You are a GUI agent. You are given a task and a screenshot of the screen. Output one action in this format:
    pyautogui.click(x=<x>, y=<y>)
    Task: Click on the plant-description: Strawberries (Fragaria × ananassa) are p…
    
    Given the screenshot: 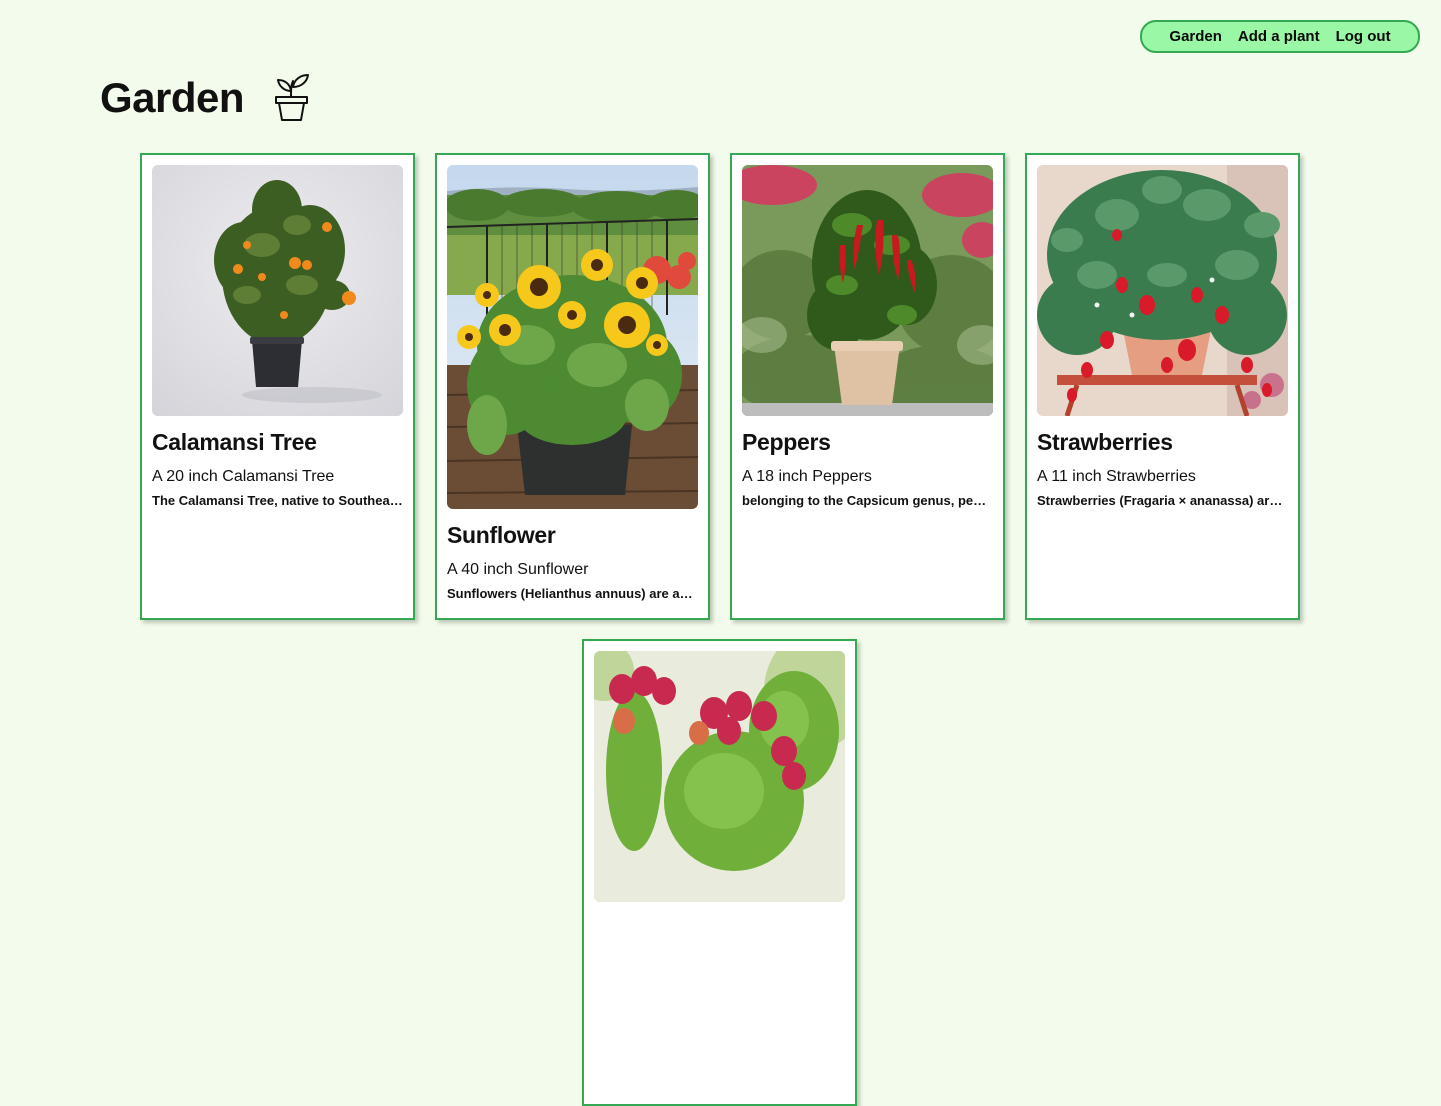 What is the action you would take?
    pyautogui.click(x=1162, y=500)
    